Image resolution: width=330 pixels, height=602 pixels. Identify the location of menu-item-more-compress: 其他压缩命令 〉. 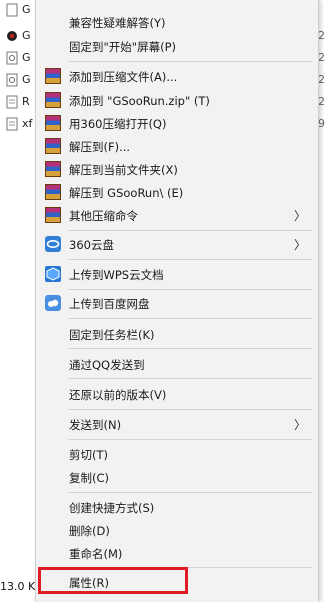
(177, 215).